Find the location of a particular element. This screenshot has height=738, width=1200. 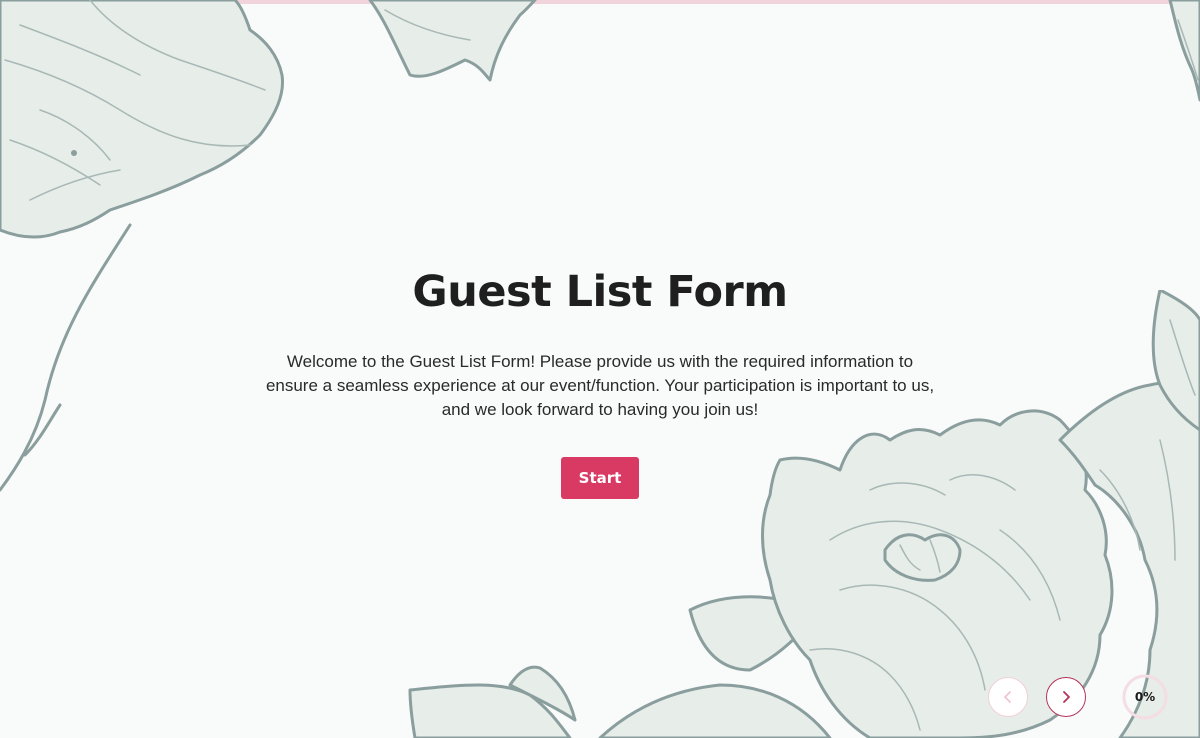

chevron-right-icon is located at coordinates (1066, 697).